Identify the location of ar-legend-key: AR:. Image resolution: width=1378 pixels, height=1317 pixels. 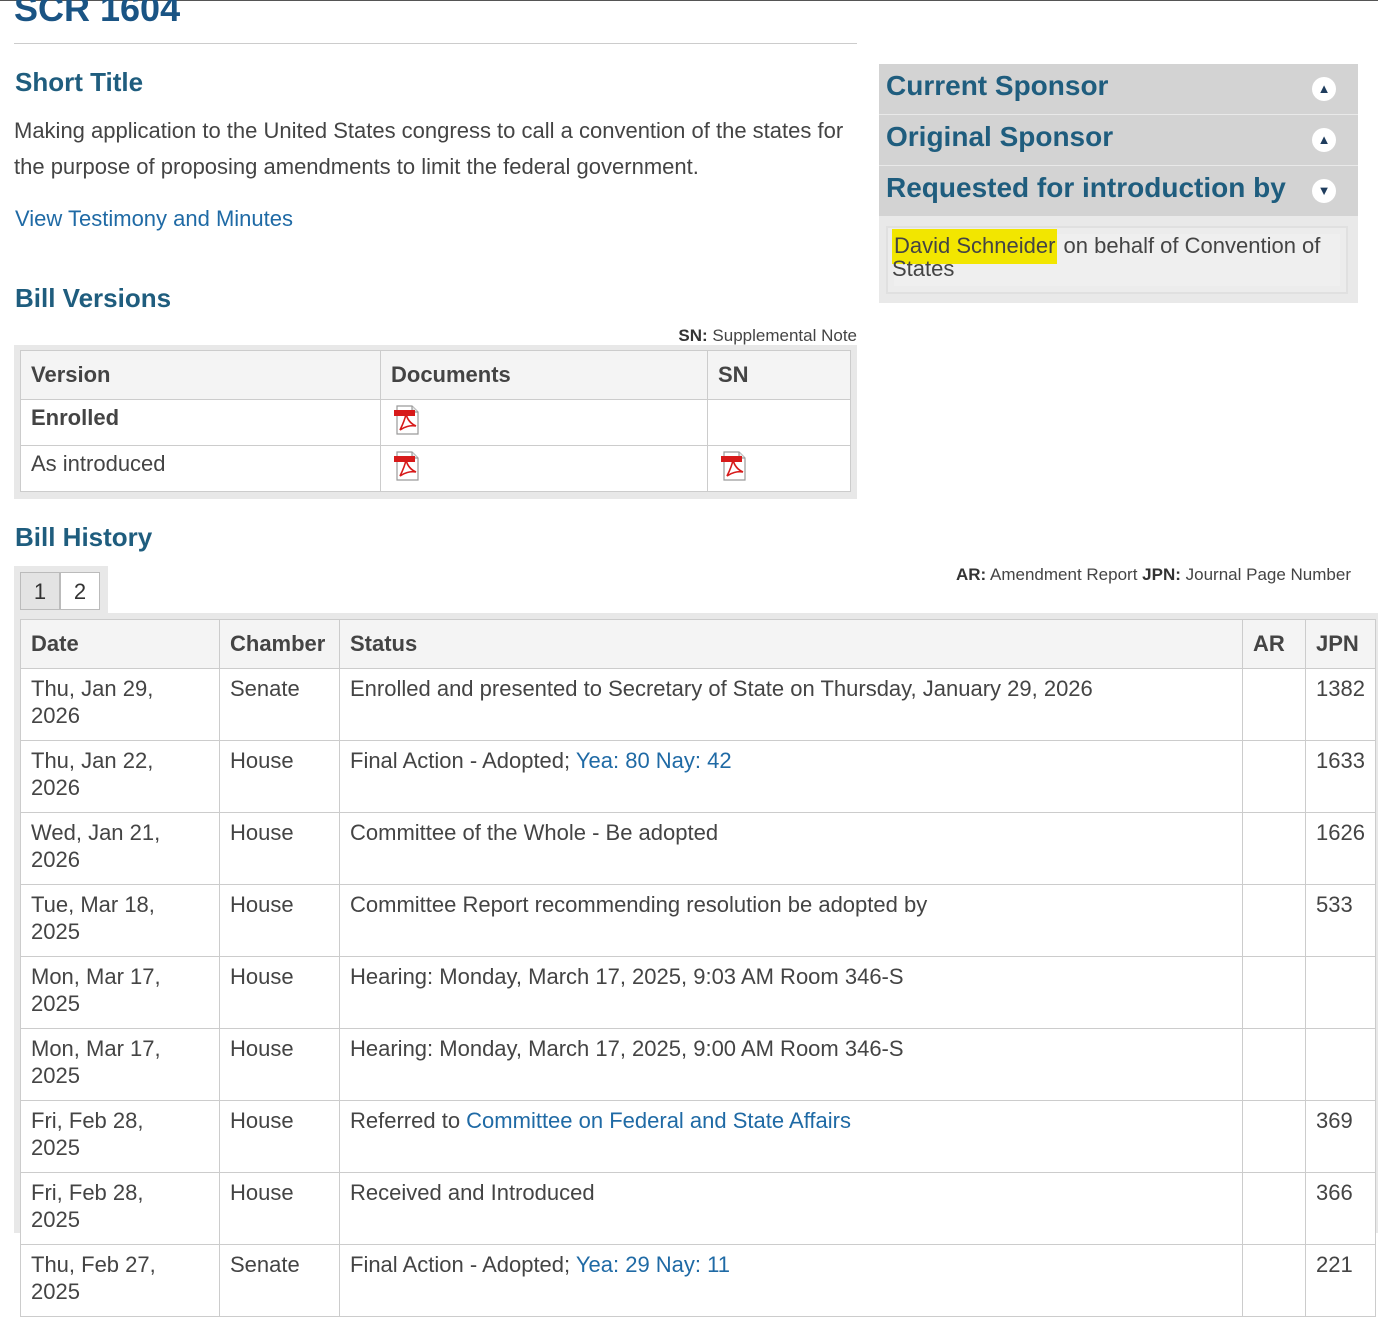
(971, 574).